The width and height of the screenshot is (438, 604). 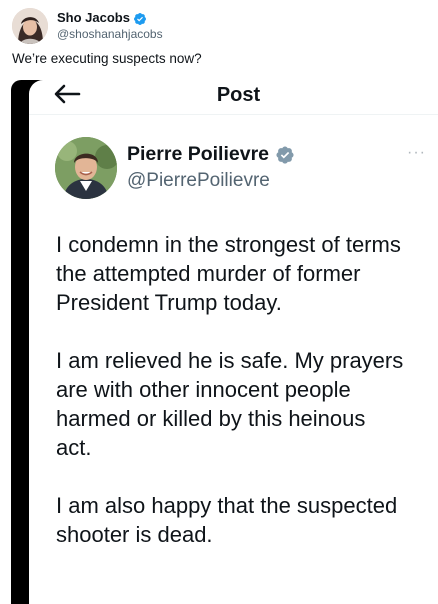 I want to click on author-handle: @shoshanahjacobs, so click(x=110, y=34).